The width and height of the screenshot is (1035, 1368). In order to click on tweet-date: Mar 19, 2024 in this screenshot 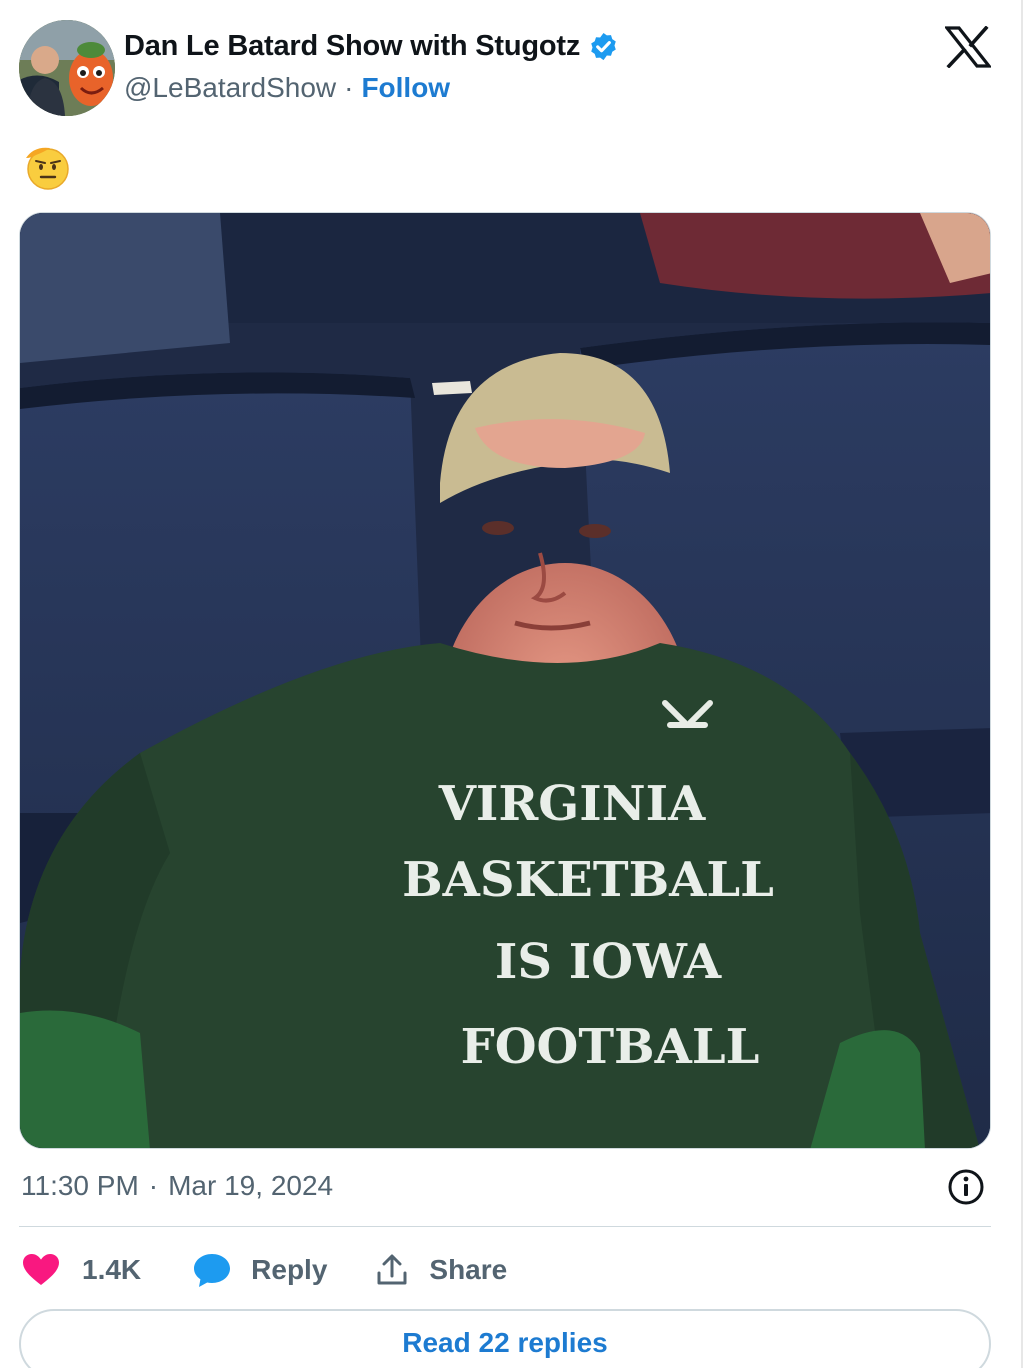, I will do `click(251, 1185)`.